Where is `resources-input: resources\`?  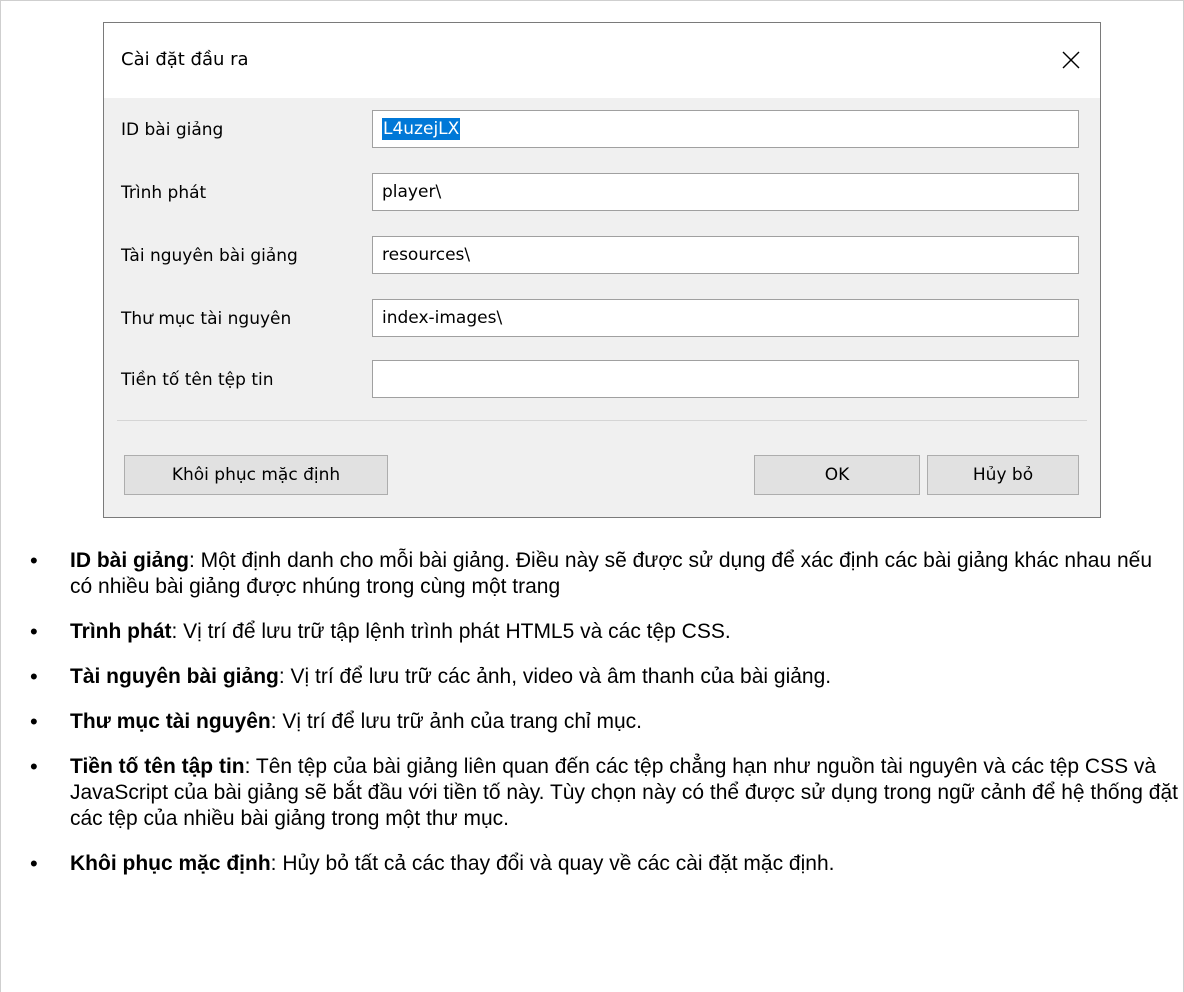
resources-input: resources\ is located at coordinates (725, 255).